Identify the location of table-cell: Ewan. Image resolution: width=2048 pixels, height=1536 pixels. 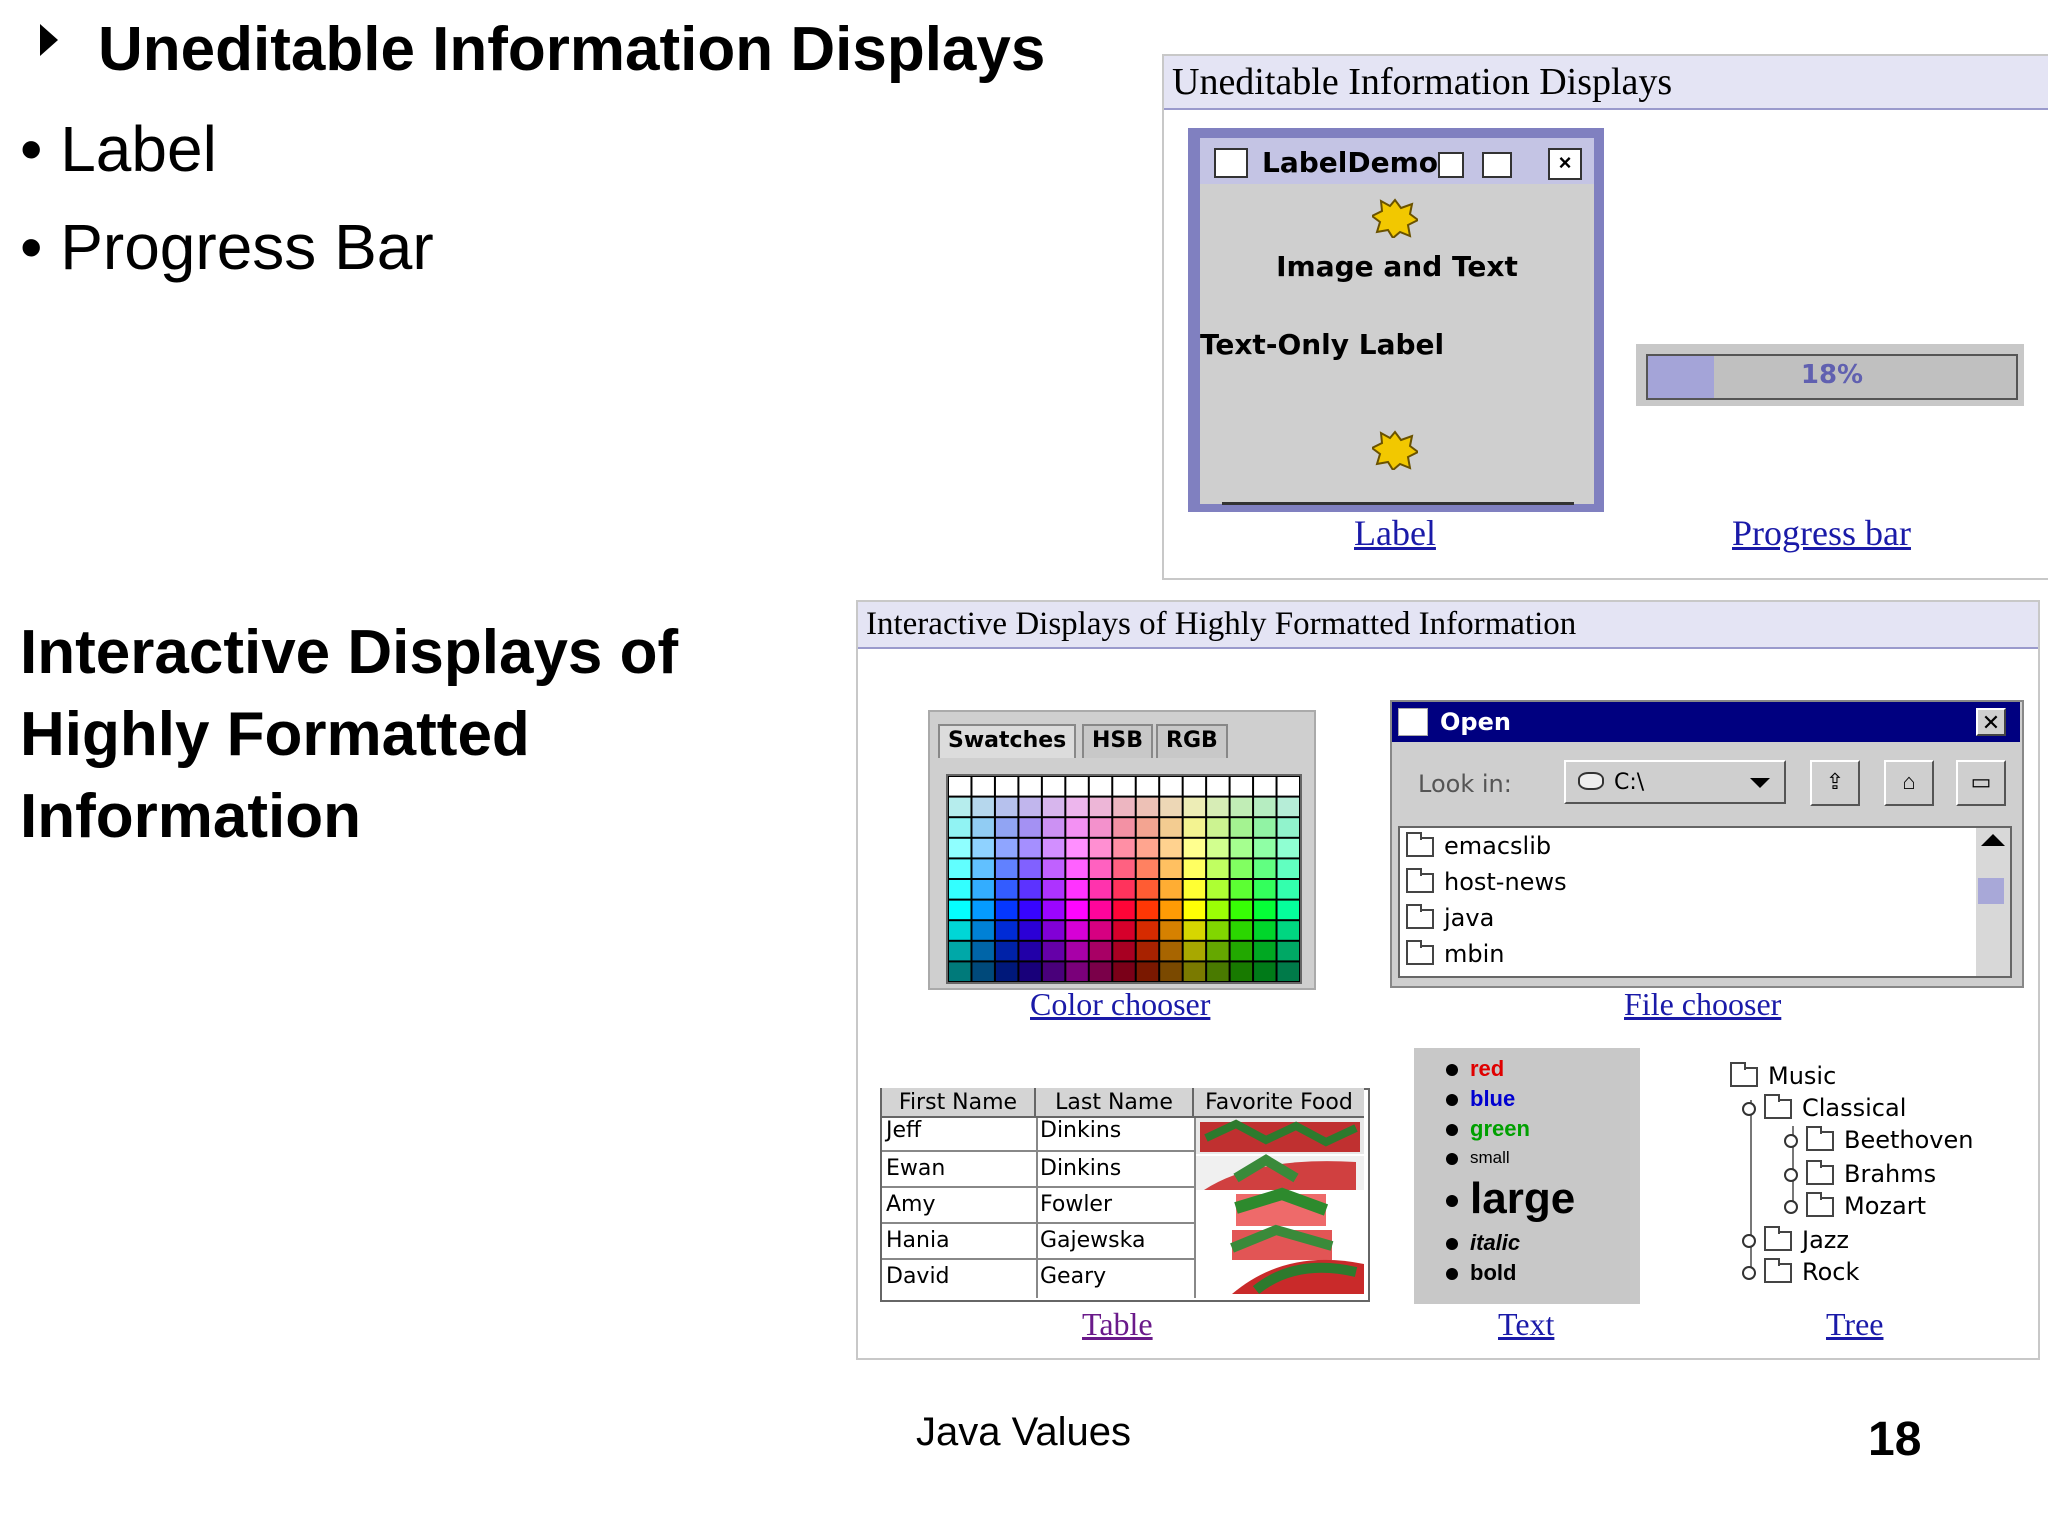
(915, 1168).